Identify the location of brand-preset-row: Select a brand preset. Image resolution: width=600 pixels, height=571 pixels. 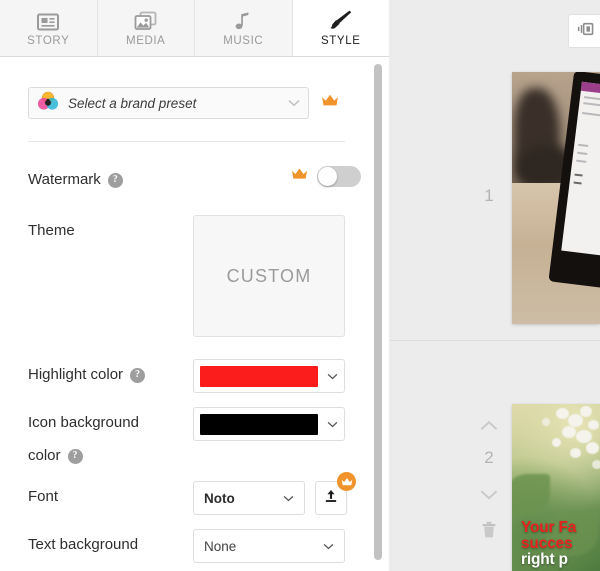
(194, 103).